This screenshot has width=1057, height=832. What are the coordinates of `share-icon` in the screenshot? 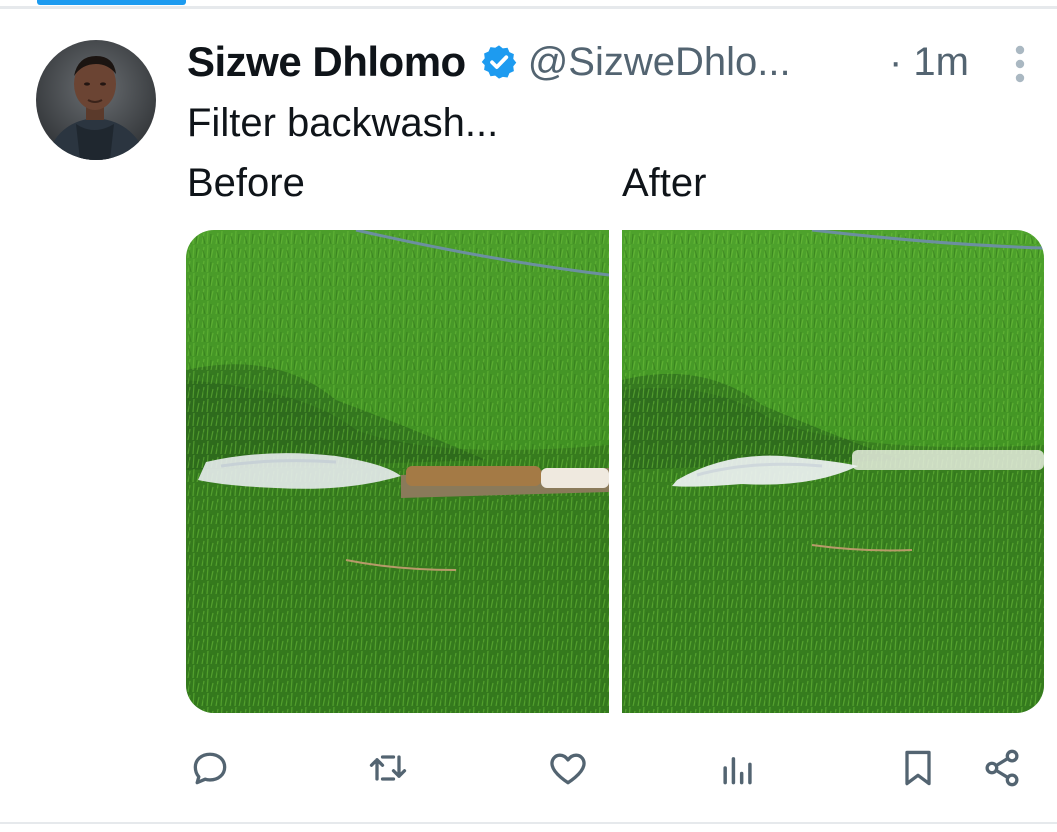 It's located at (1002, 768).